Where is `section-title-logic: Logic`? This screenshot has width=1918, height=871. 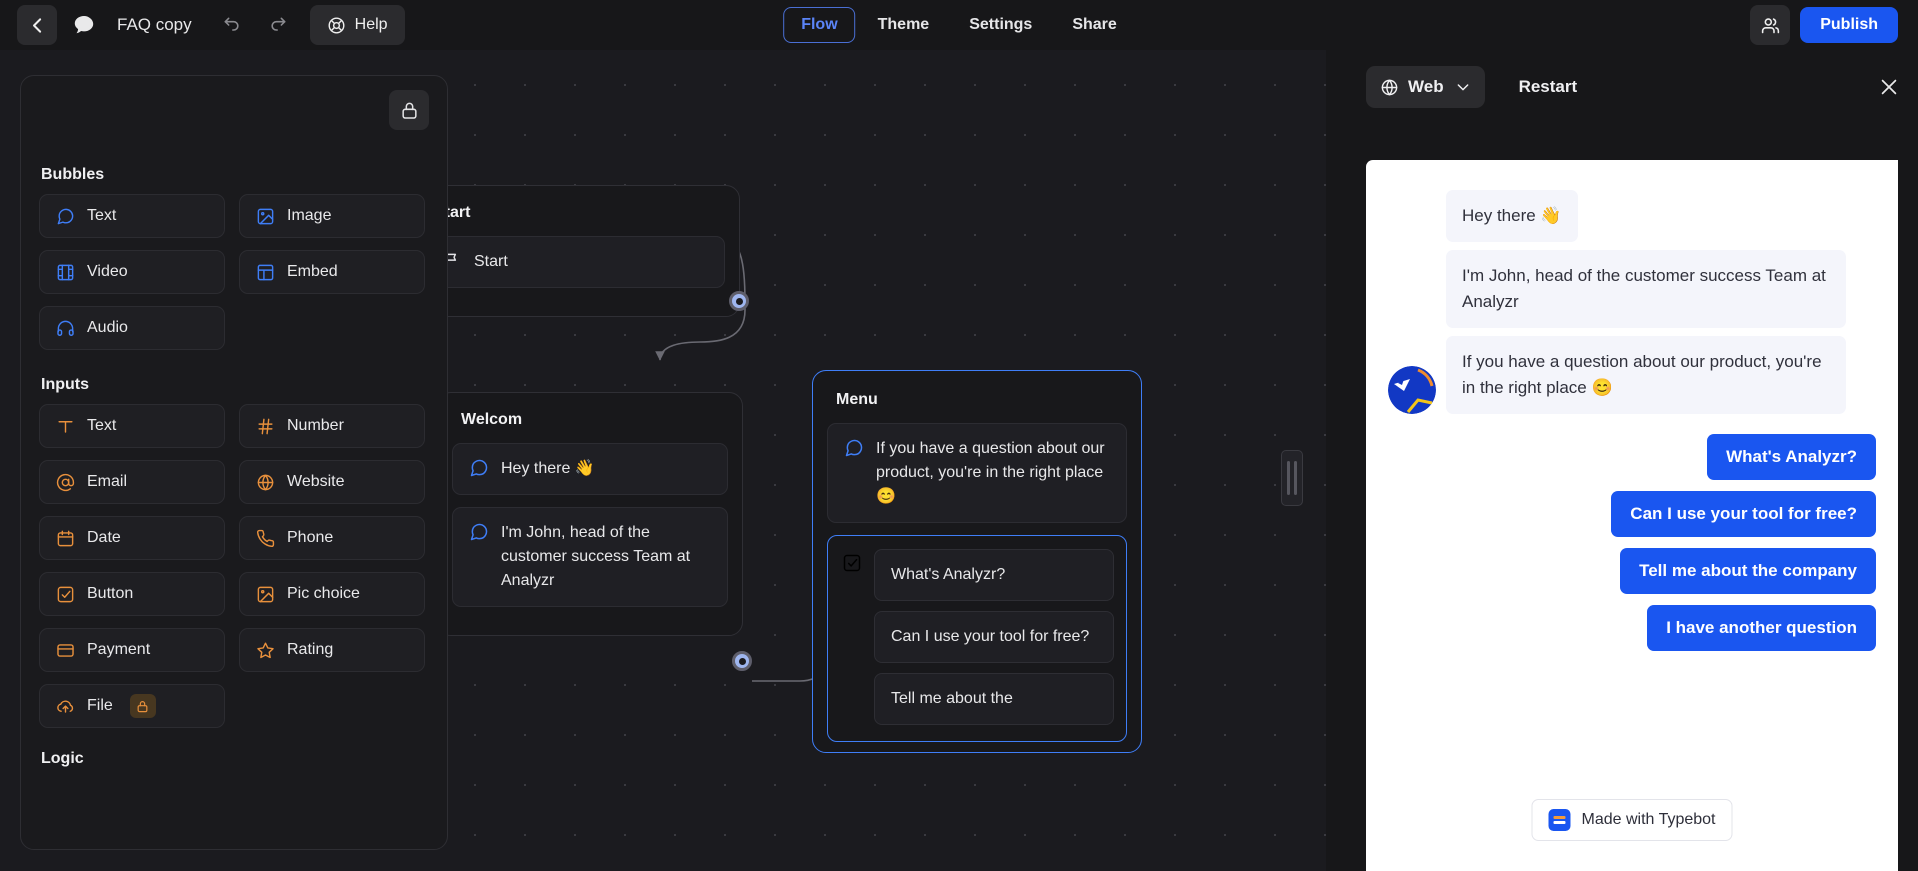 section-title-logic: Logic is located at coordinates (62, 758).